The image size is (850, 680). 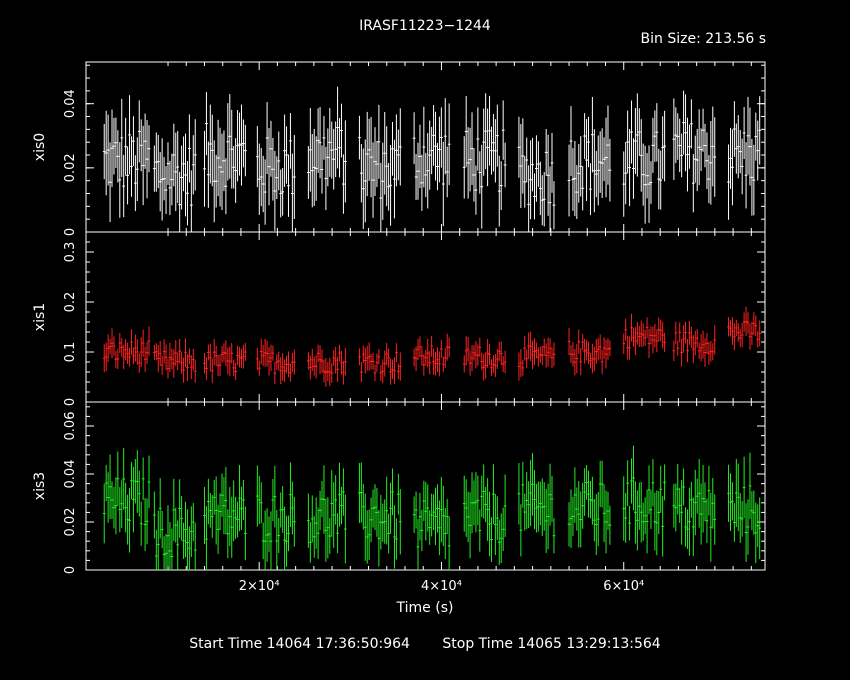 I want to click on y-tick-label-xis1: 0.1, so click(x=70, y=352).